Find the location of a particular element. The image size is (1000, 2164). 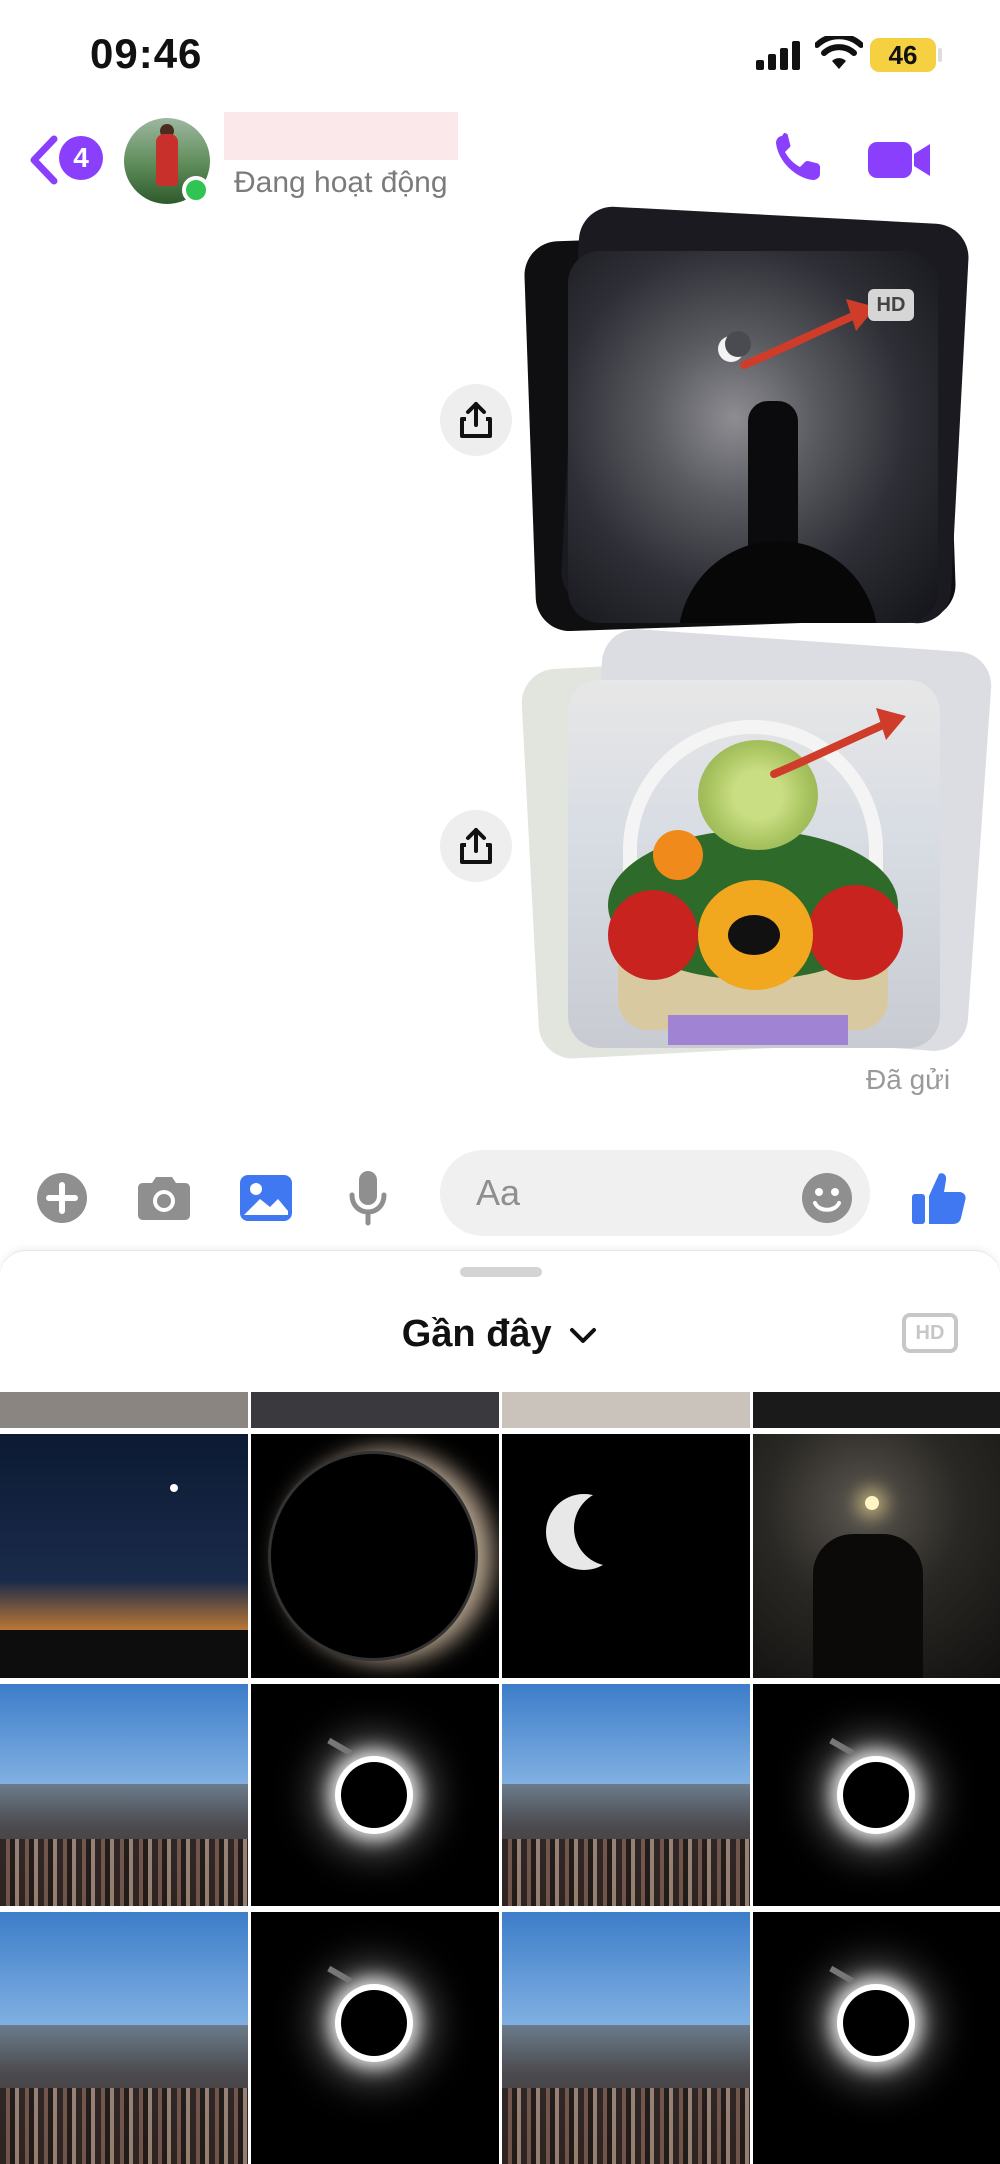

more-actions-button is located at coordinates (62, 1198).